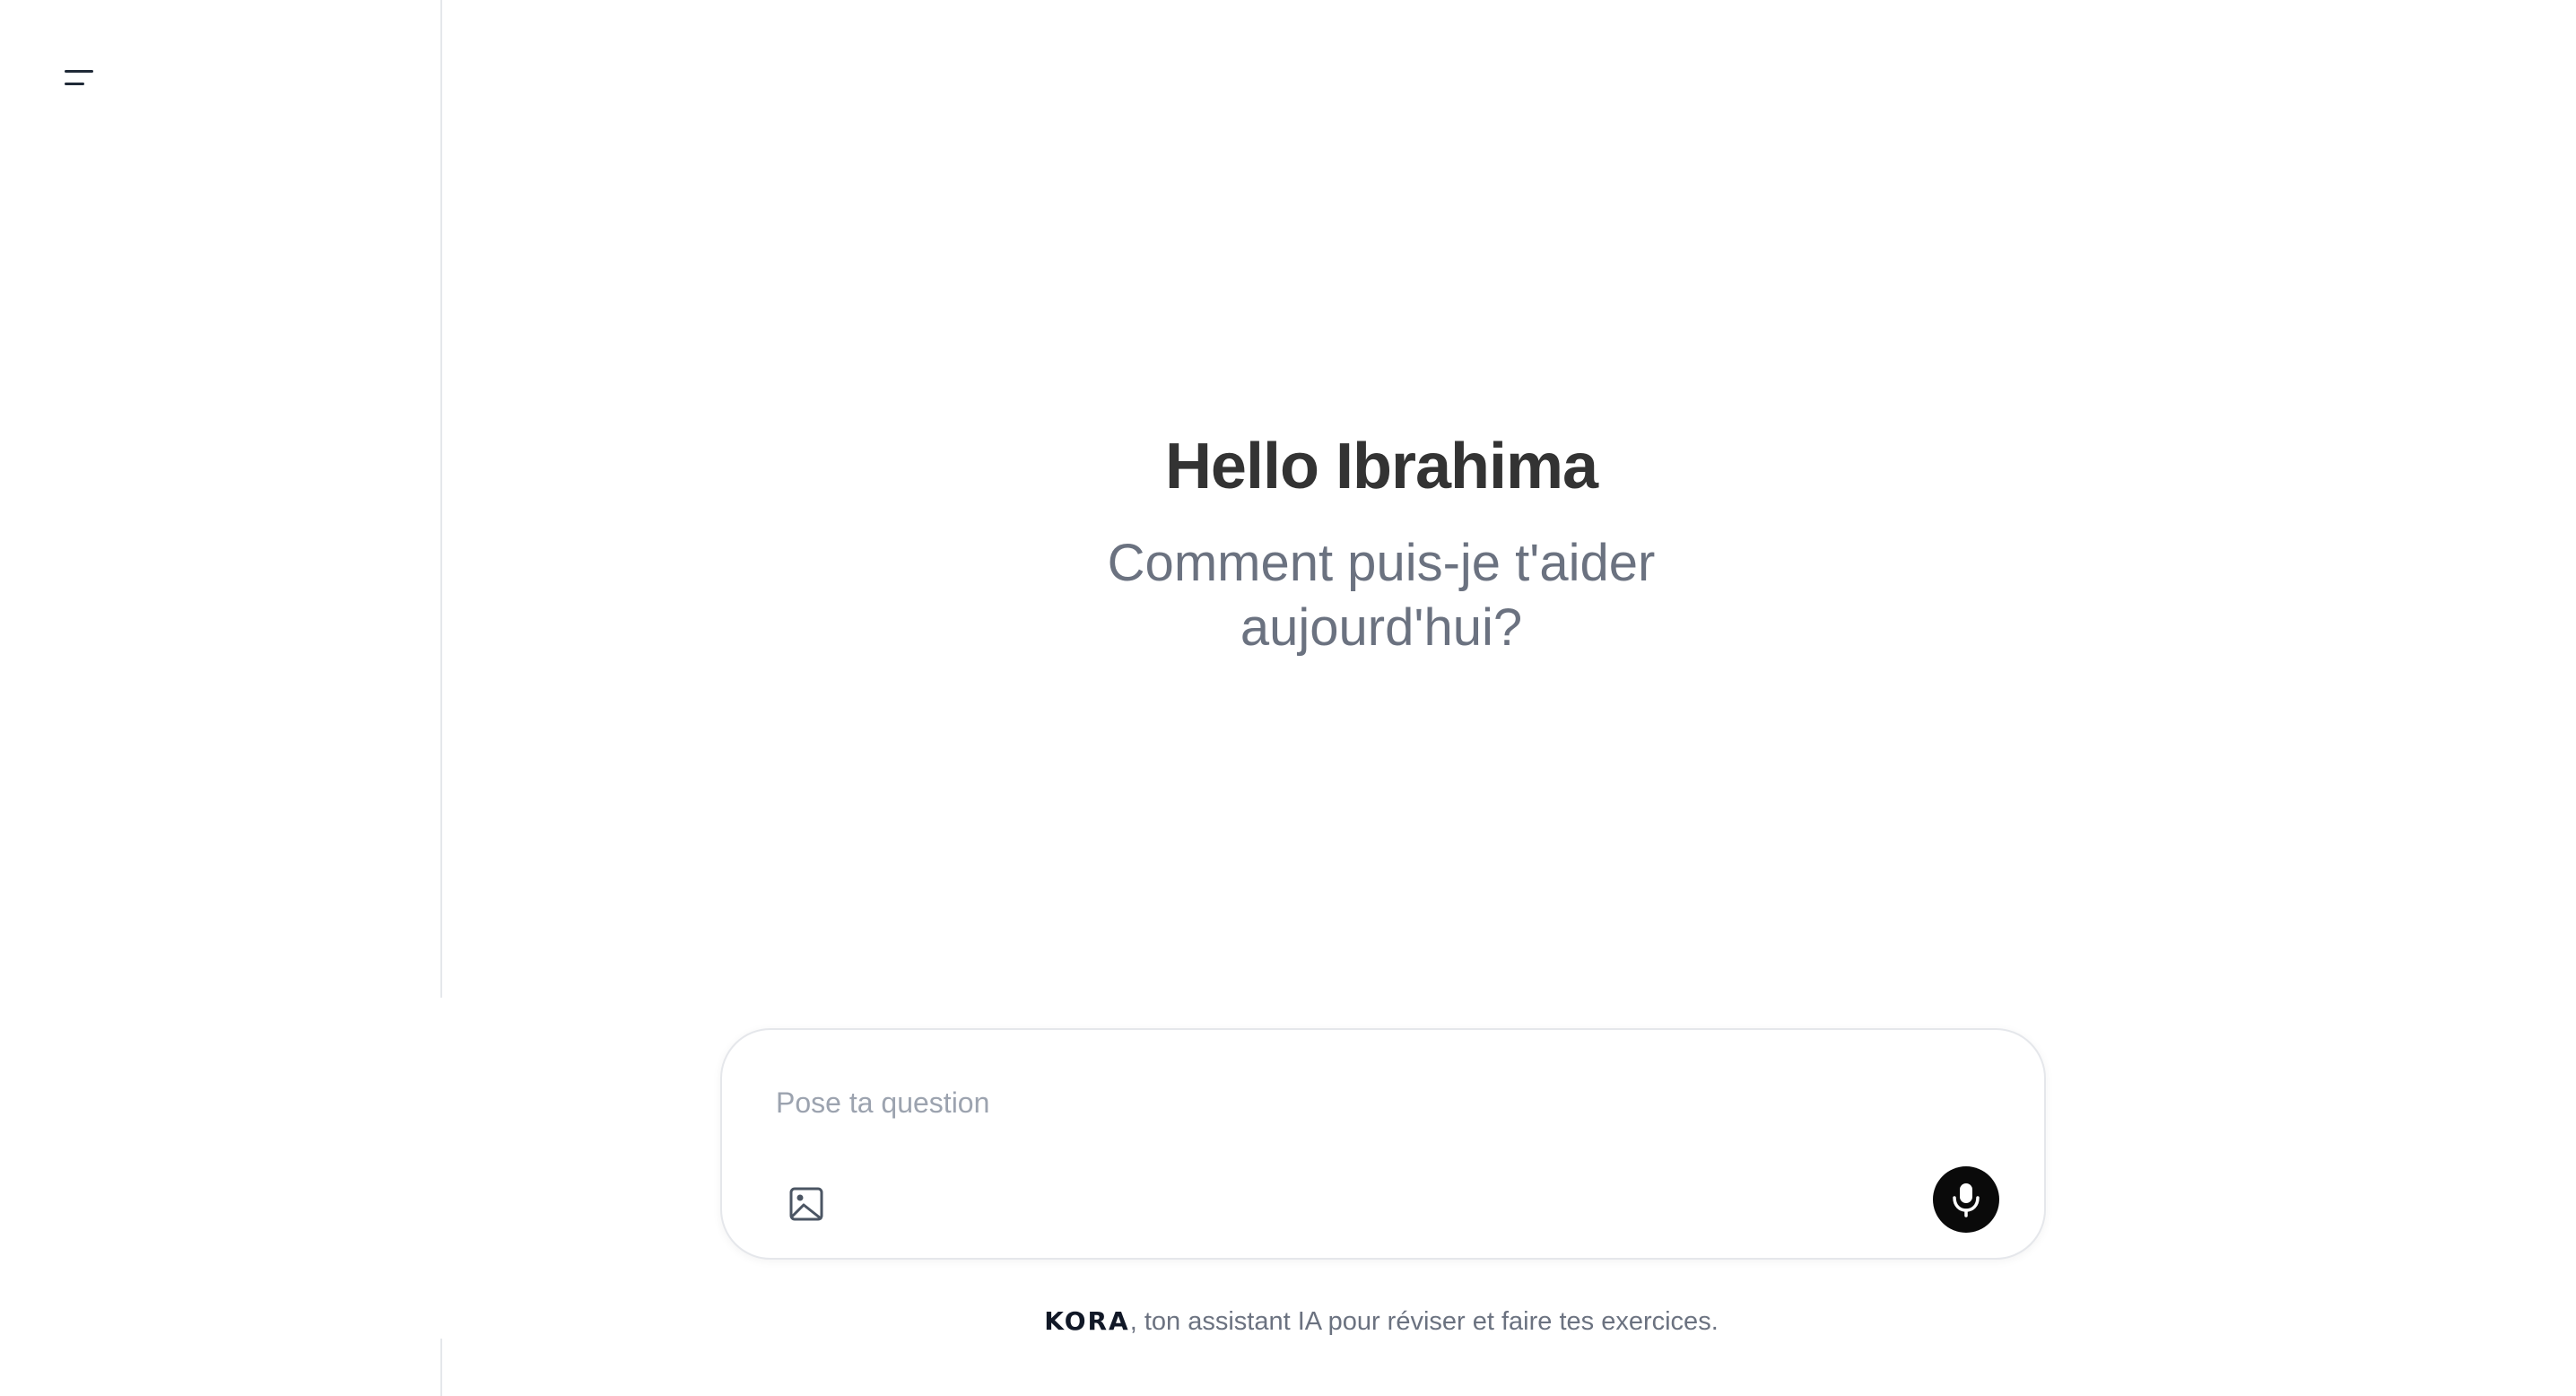 Image resolution: width=2576 pixels, height=1396 pixels. I want to click on question-input, so click(1359, 1102).